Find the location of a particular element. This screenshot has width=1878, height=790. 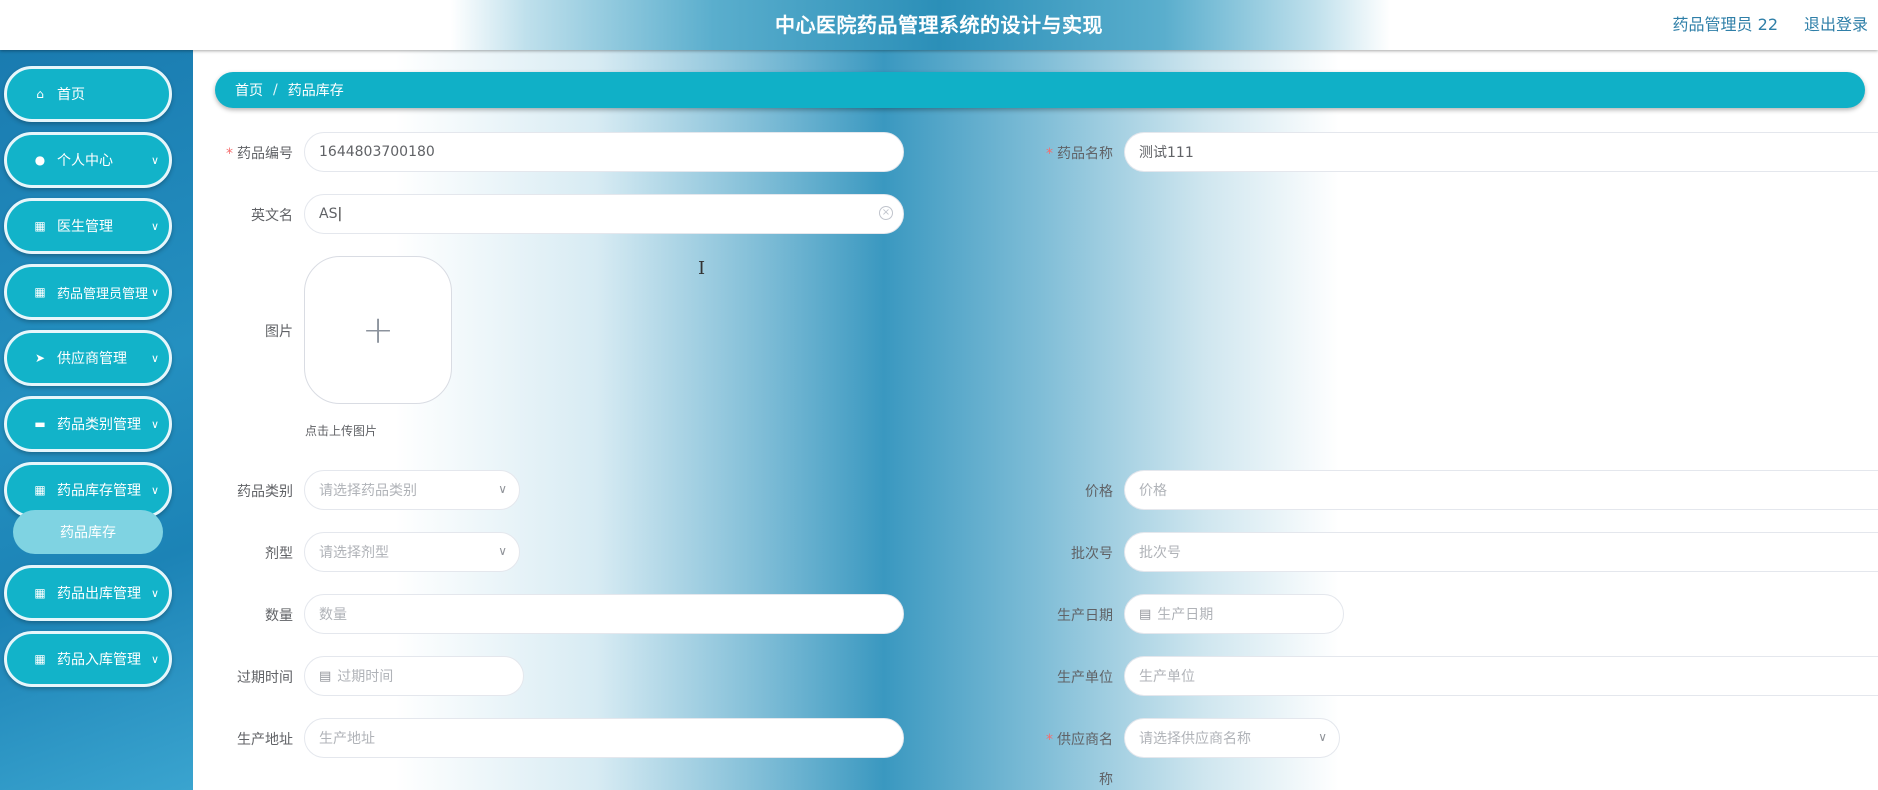

home-icon: ⌂ is located at coordinates (40, 94).